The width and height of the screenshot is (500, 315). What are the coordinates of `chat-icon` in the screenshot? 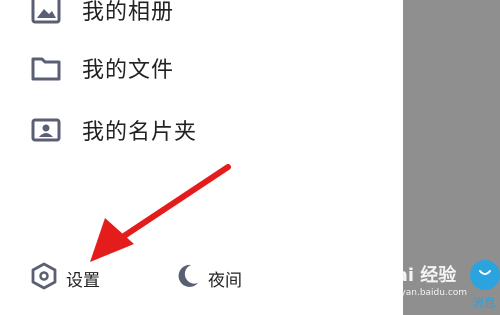 It's located at (485, 275).